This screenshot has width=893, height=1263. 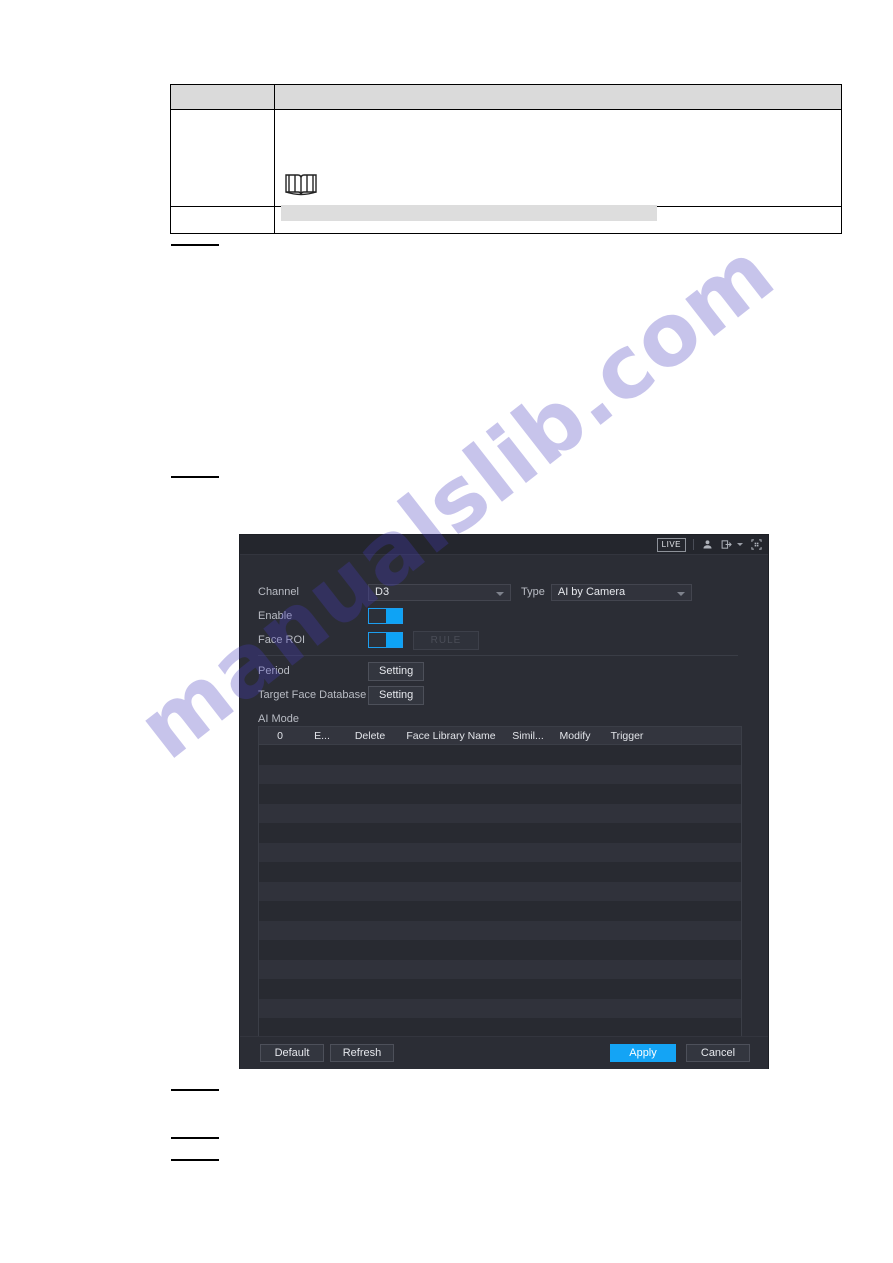 I want to click on table-cell-label, so click(x=222, y=158).